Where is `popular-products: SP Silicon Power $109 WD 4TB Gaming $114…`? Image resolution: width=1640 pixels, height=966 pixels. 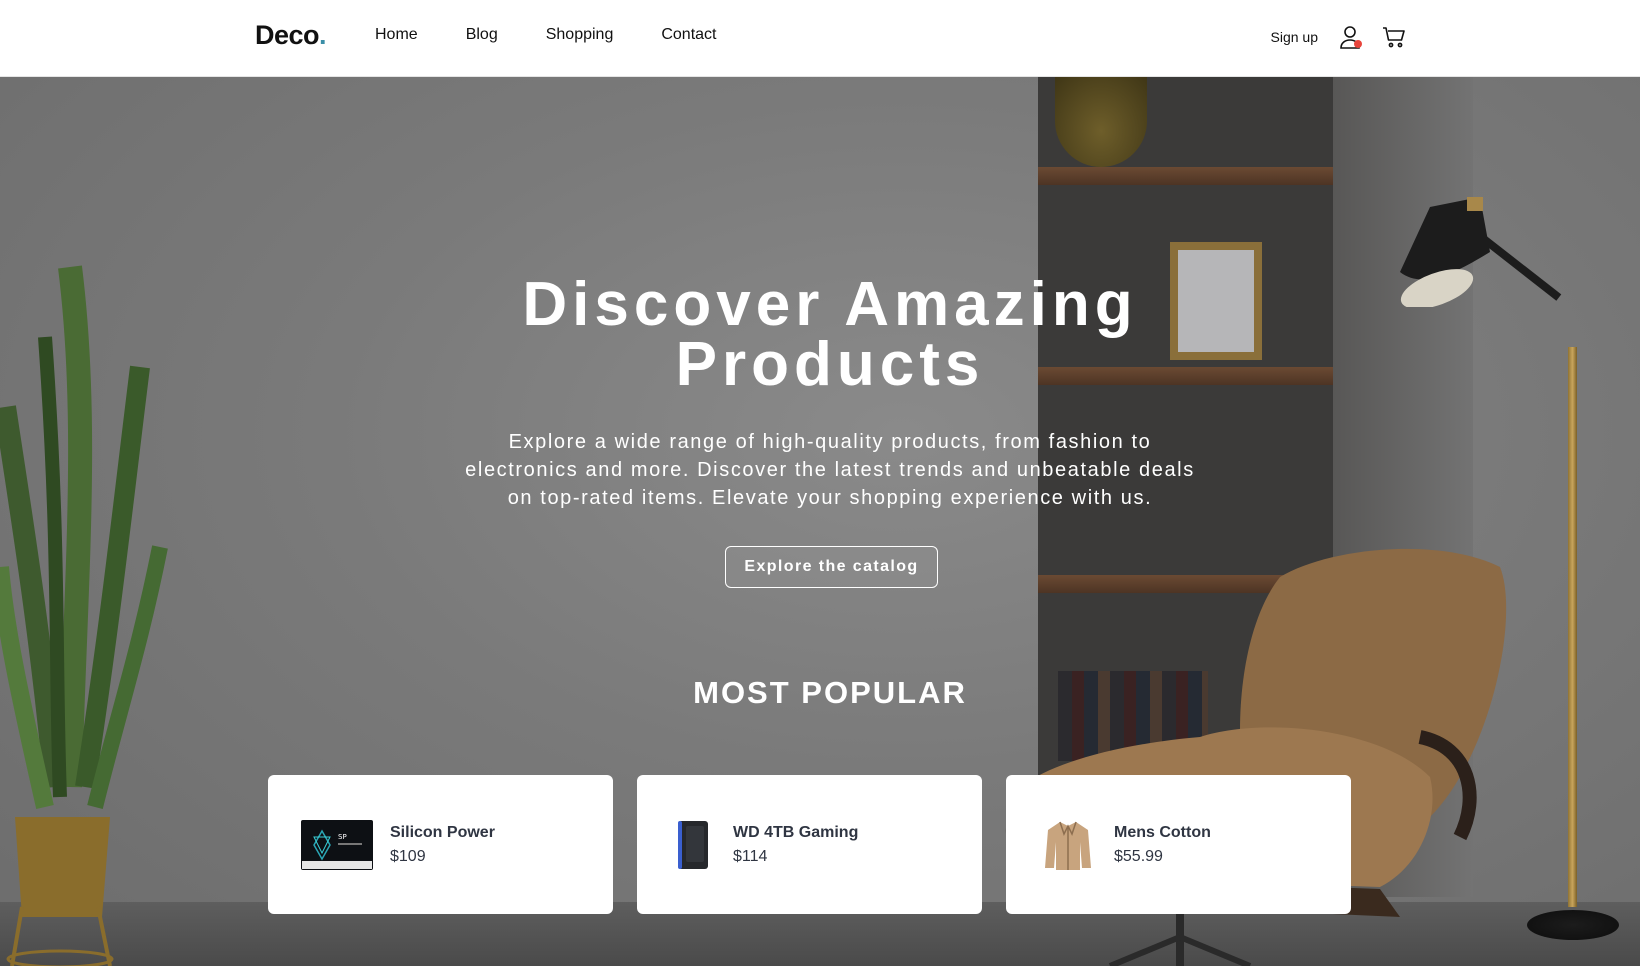 popular-products: SP Silicon Power $109 WD 4TB Gaming $114… is located at coordinates (809, 844).